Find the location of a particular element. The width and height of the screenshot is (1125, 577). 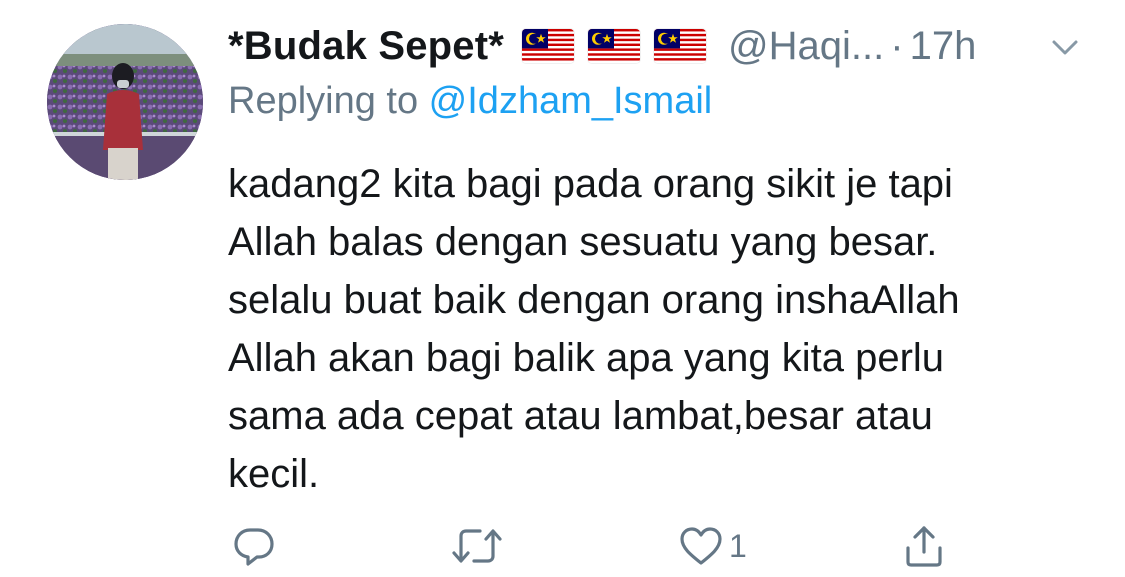

display-name: *Budak Sepet* is located at coordinates (366, 46).